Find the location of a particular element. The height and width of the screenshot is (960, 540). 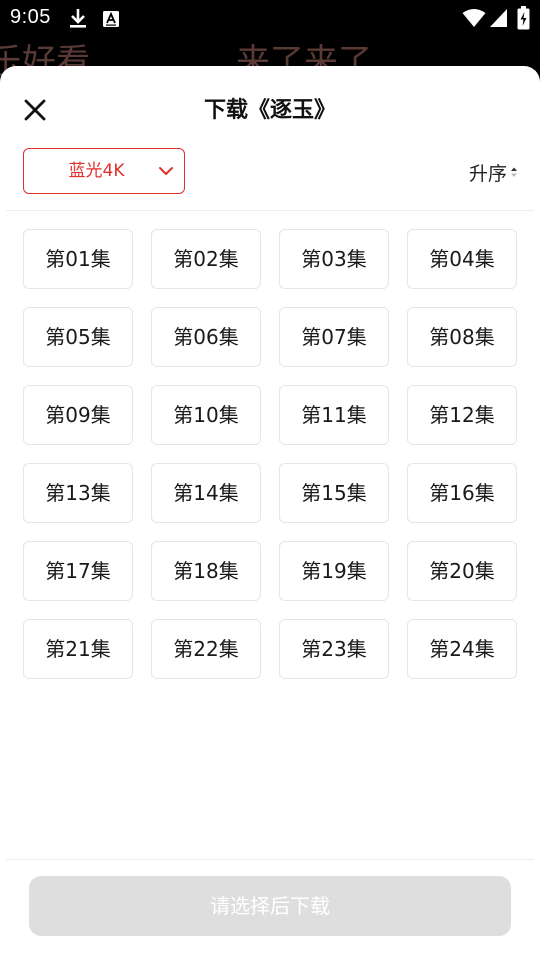

status-time: 9:05 is located at coordinates (30, 17).